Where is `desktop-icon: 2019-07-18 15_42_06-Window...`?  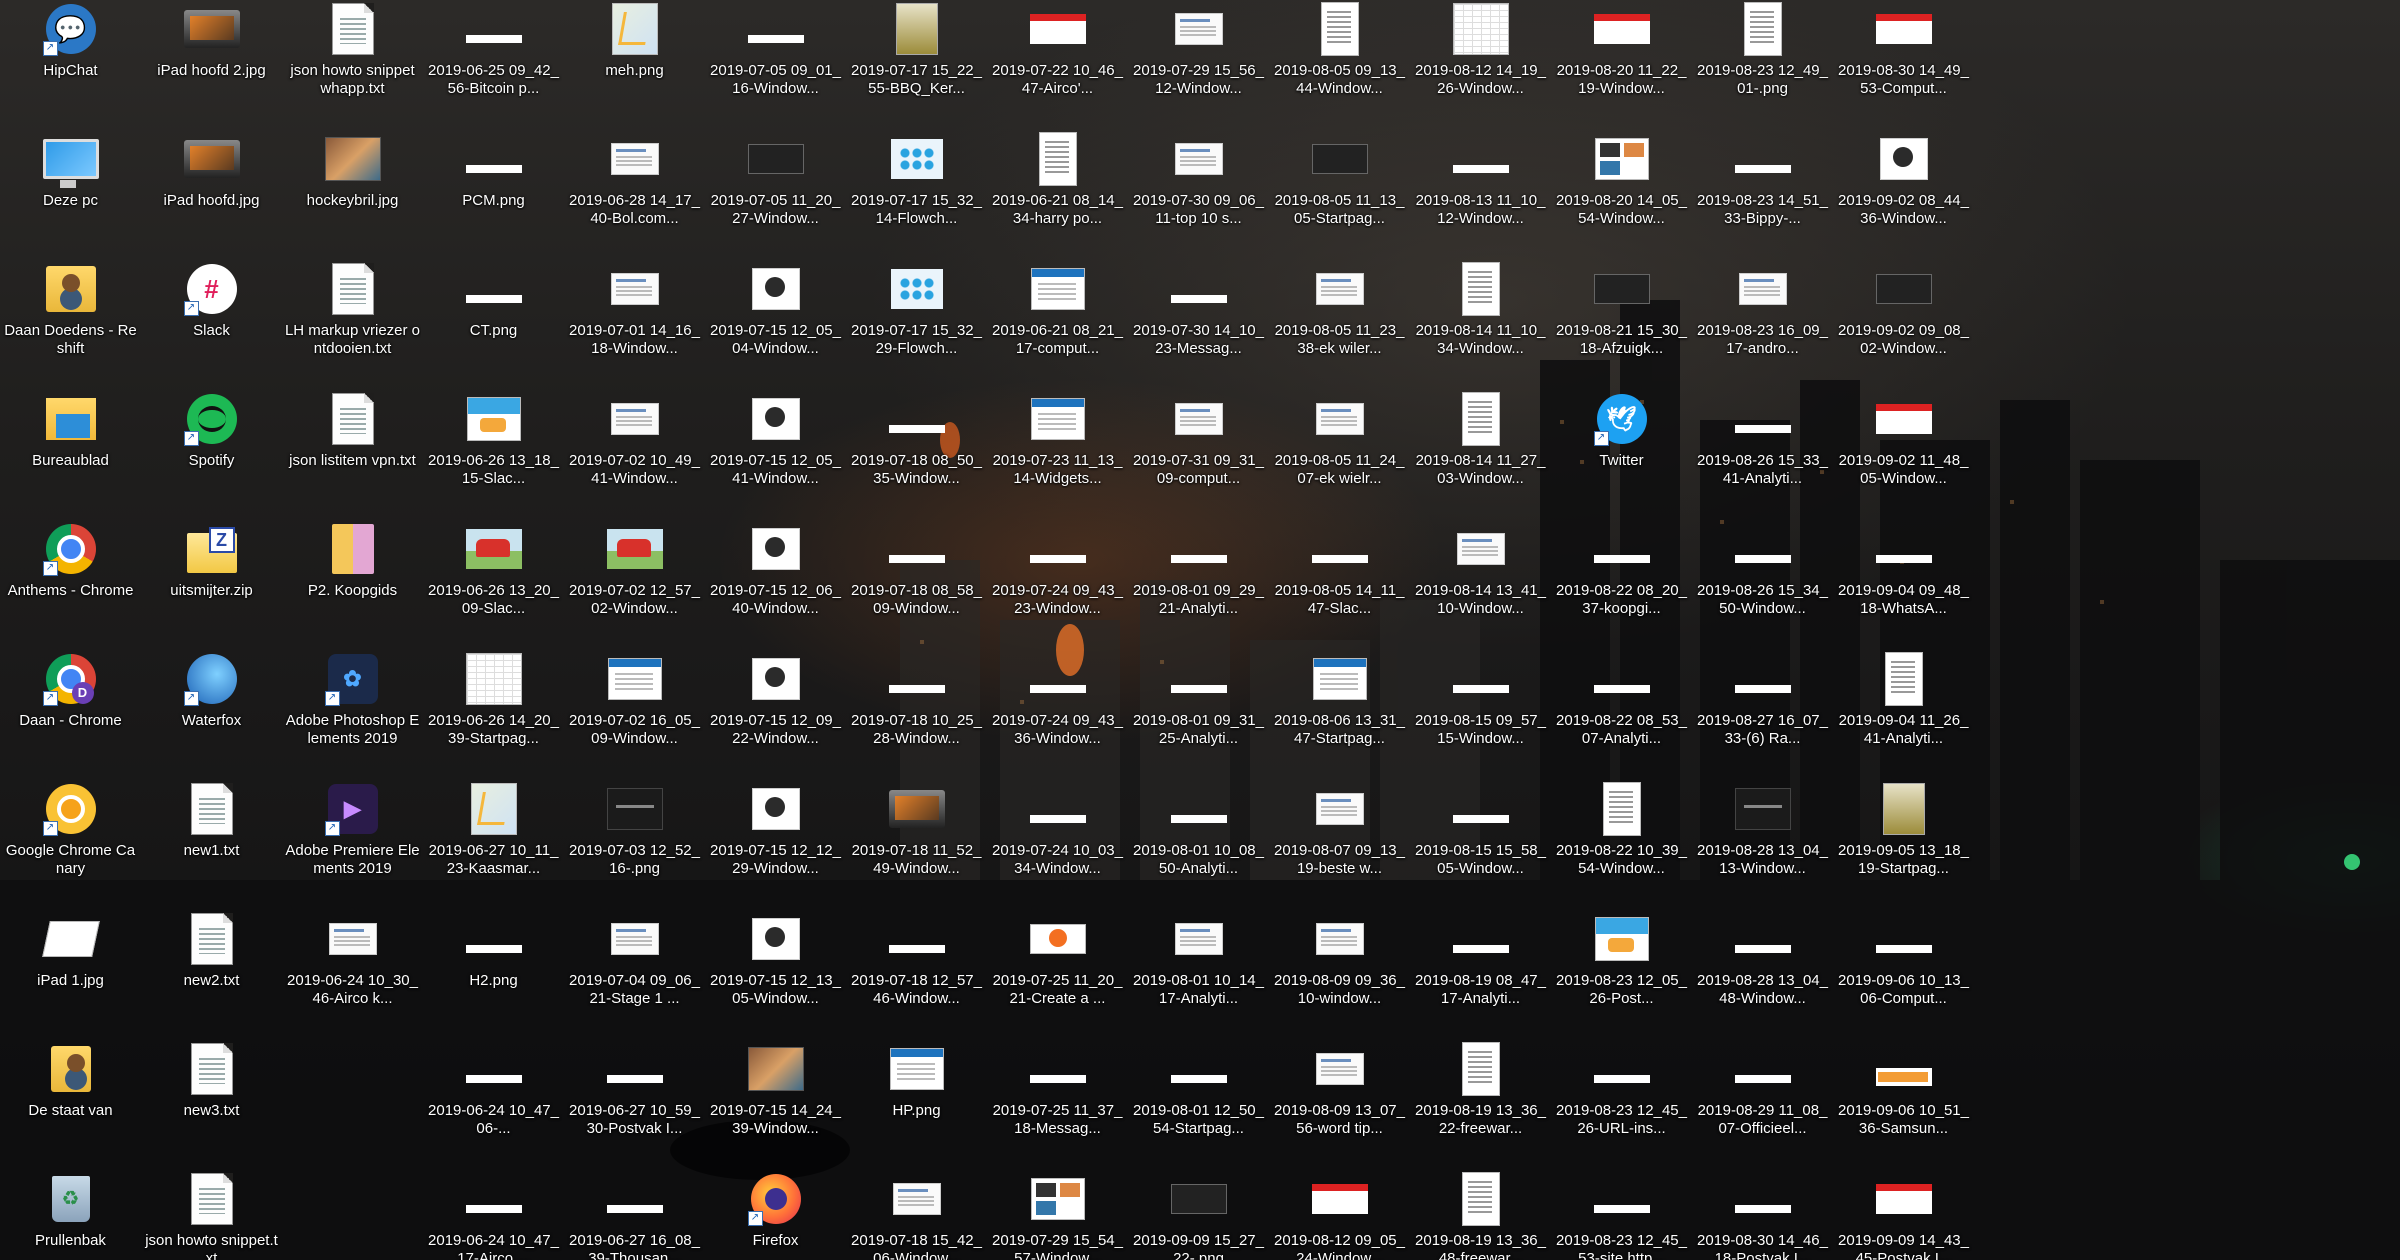 desktop-icon: 2019-07-18 15_42_06-Window... is located at coordinates (916, 1215).